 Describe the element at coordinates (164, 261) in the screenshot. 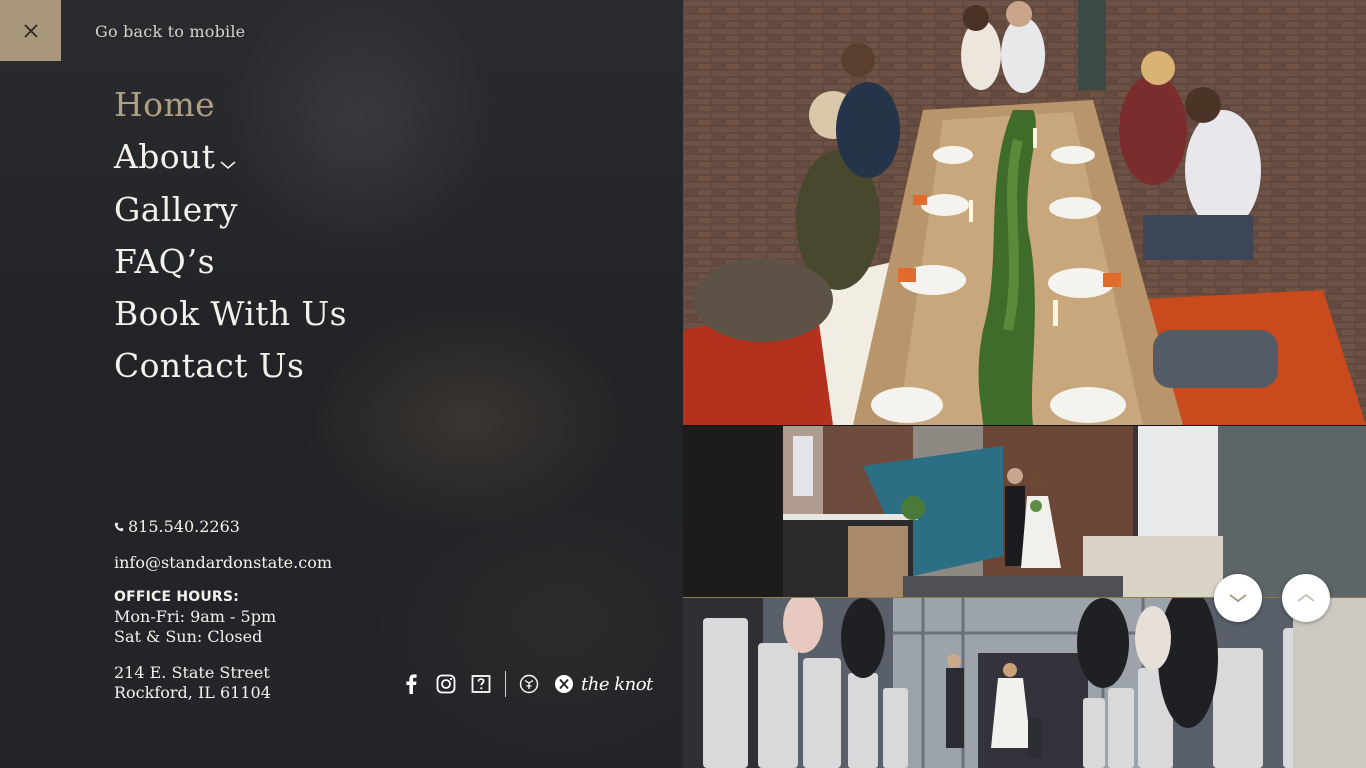

I see `nav-item-label: FAQ’s` at that location.